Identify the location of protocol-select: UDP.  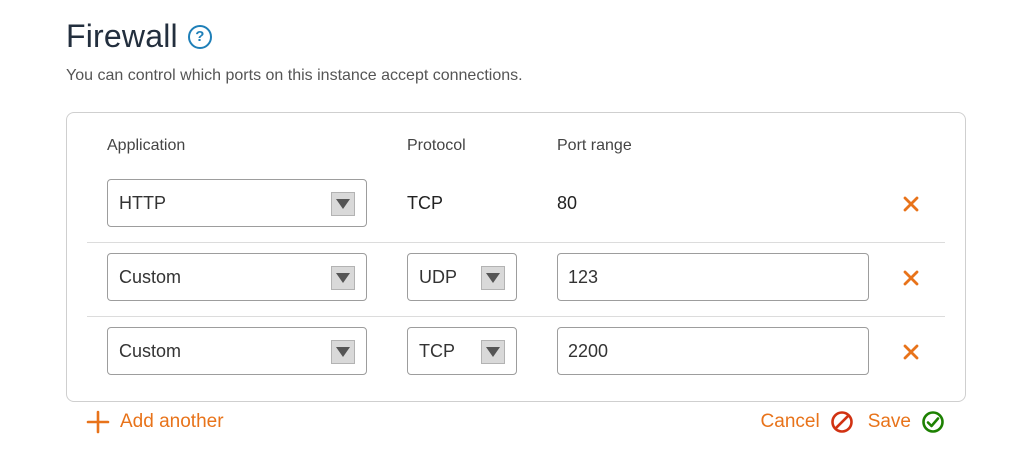
(462, 277).